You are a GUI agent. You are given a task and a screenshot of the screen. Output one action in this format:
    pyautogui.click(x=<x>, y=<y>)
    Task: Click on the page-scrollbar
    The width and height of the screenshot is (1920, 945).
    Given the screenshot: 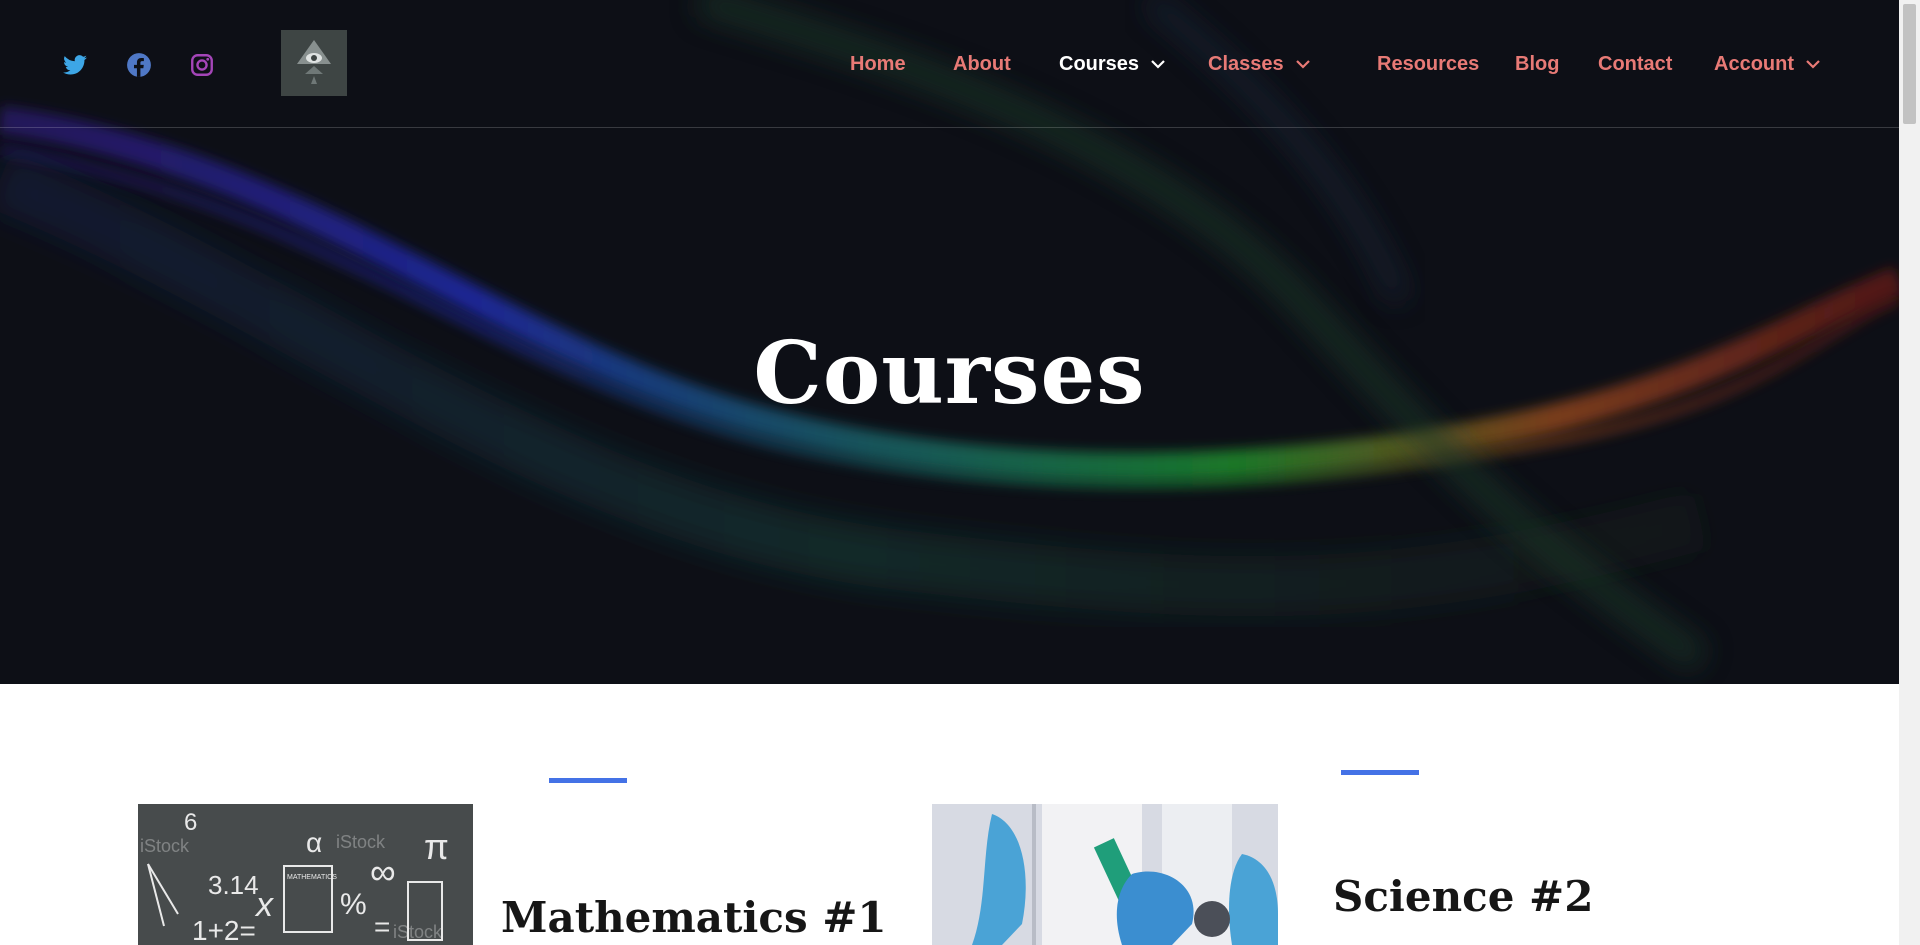 What is the action you would take?
    pyautogui.click(x=1909, y=472)
    